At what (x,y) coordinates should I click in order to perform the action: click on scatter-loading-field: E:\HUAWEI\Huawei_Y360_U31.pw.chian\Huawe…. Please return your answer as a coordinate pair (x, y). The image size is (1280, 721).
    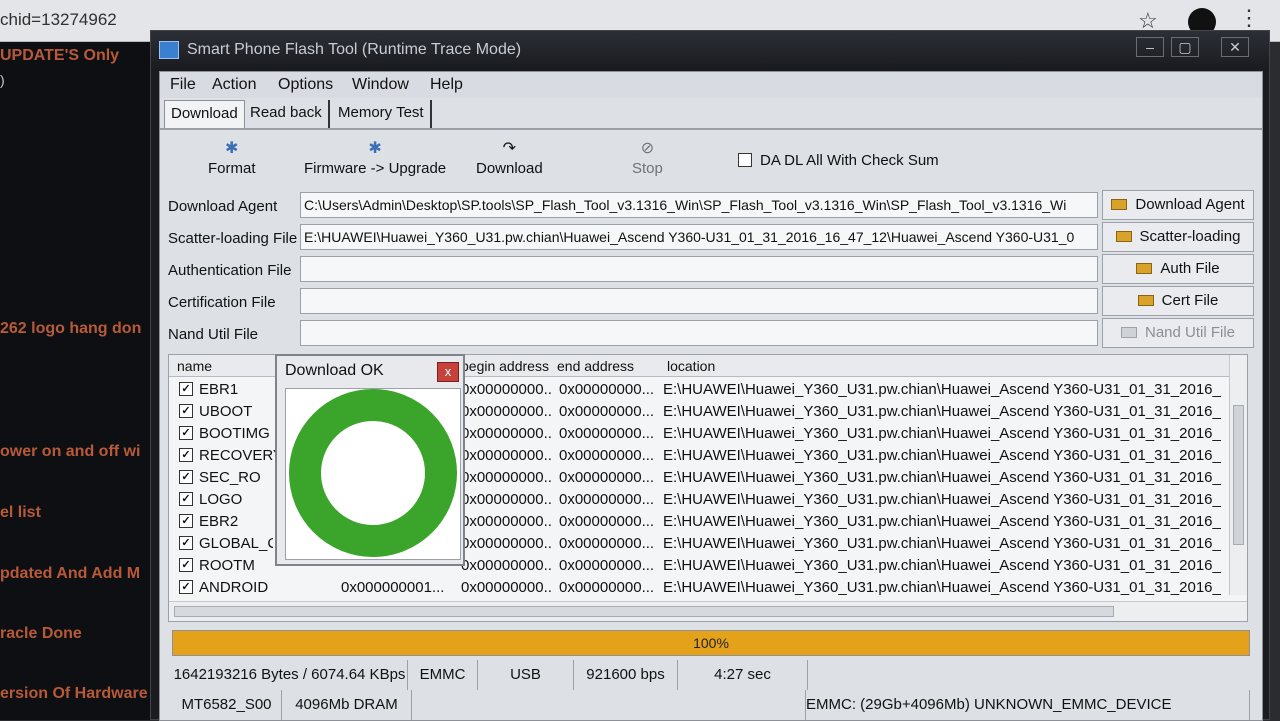
    Looking at the image, I should click on (699, 237).